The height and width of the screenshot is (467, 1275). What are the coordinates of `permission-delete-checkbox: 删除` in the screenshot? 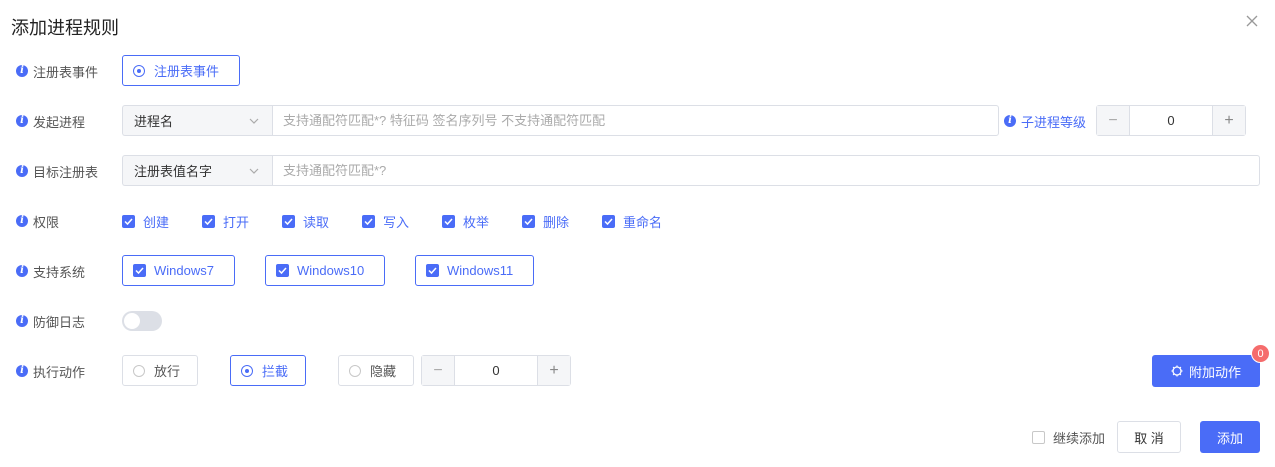 It's located at (545, 221).